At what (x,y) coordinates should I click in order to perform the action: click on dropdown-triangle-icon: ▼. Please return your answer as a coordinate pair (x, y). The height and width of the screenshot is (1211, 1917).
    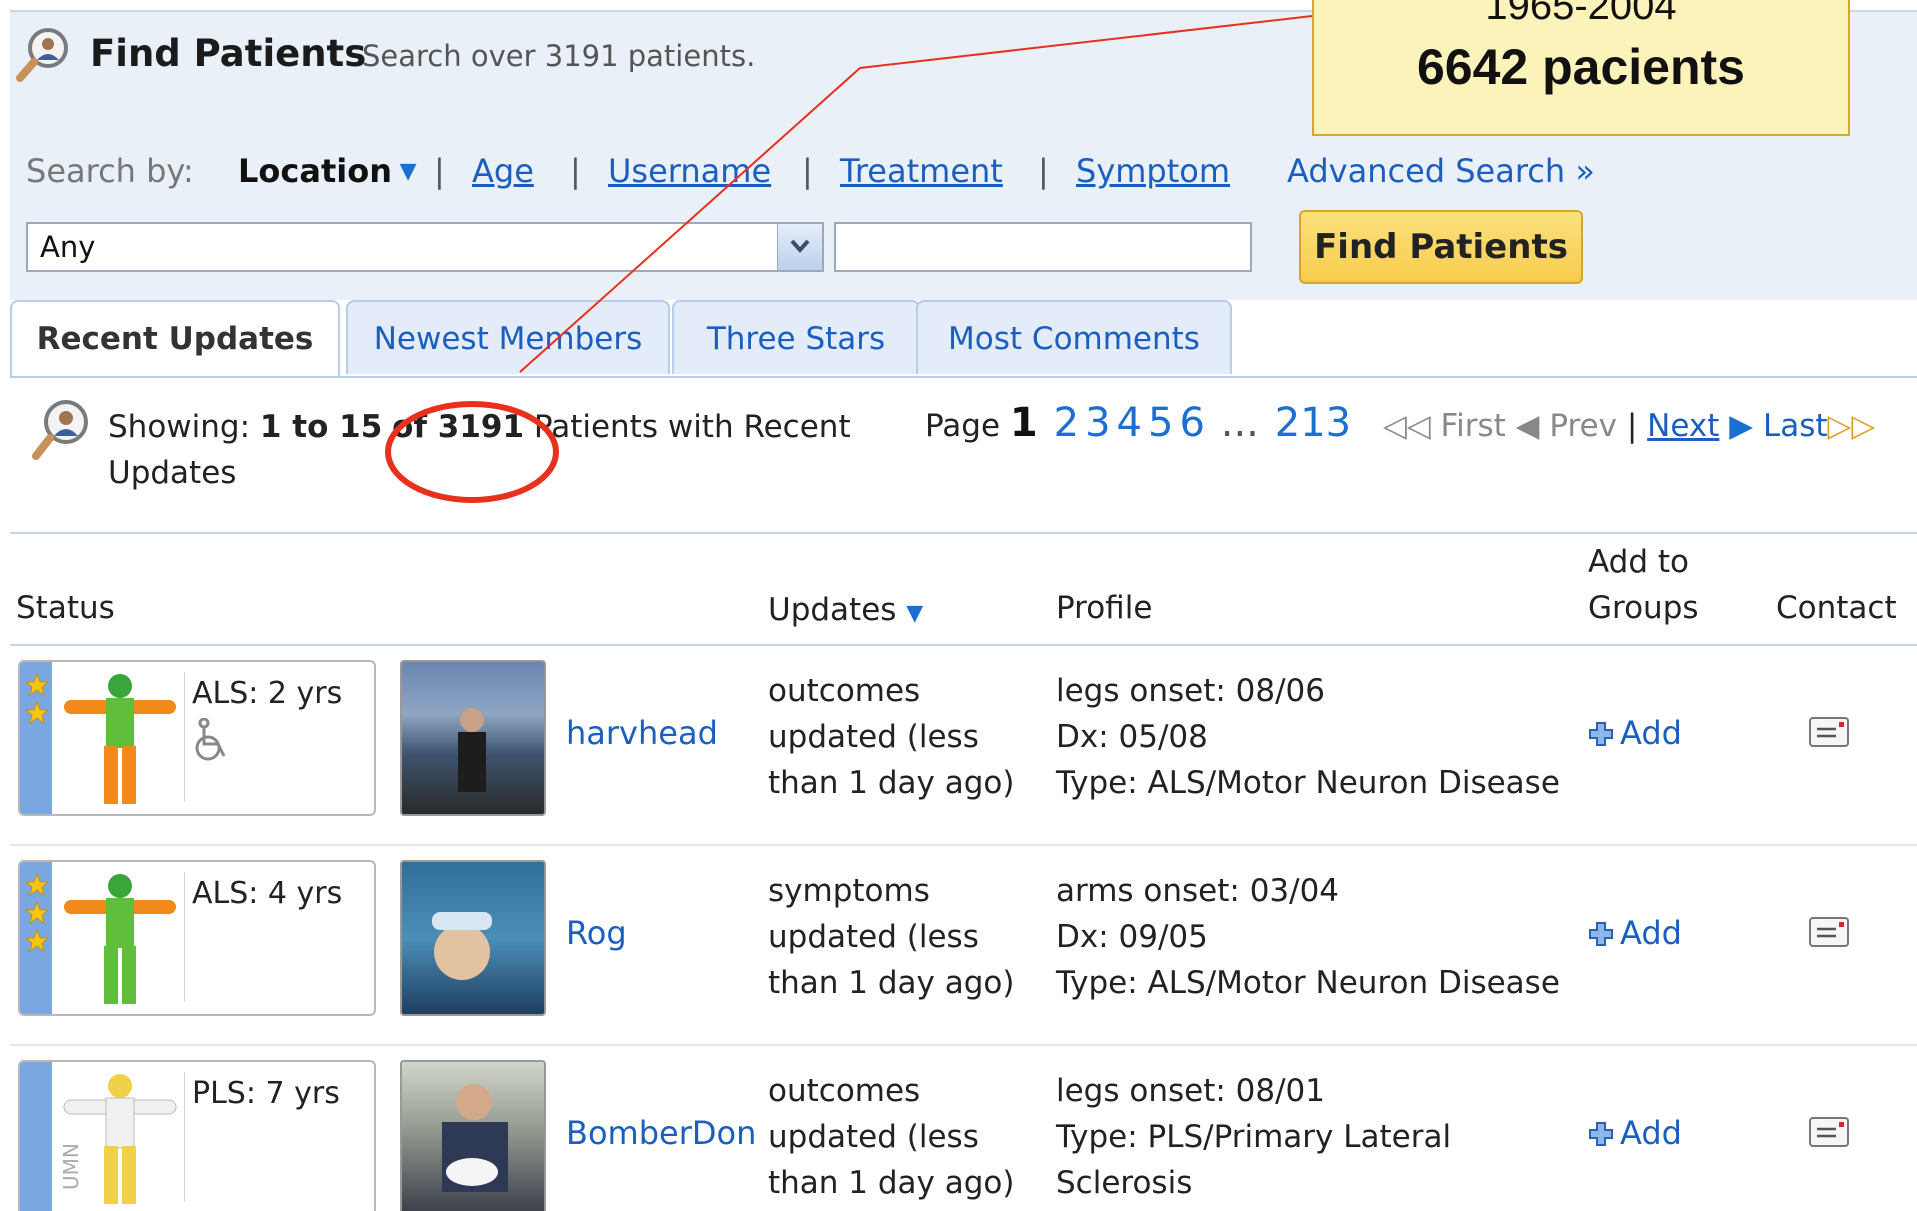
    Looking at the image, I should click on (404, 171).